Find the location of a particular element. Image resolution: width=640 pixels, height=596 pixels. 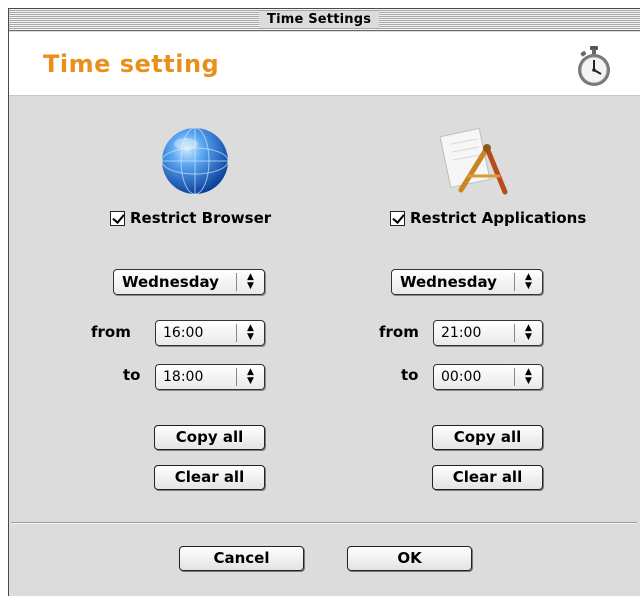

applications-copy-all-button: Copy all is located at coordinates (487, 437).